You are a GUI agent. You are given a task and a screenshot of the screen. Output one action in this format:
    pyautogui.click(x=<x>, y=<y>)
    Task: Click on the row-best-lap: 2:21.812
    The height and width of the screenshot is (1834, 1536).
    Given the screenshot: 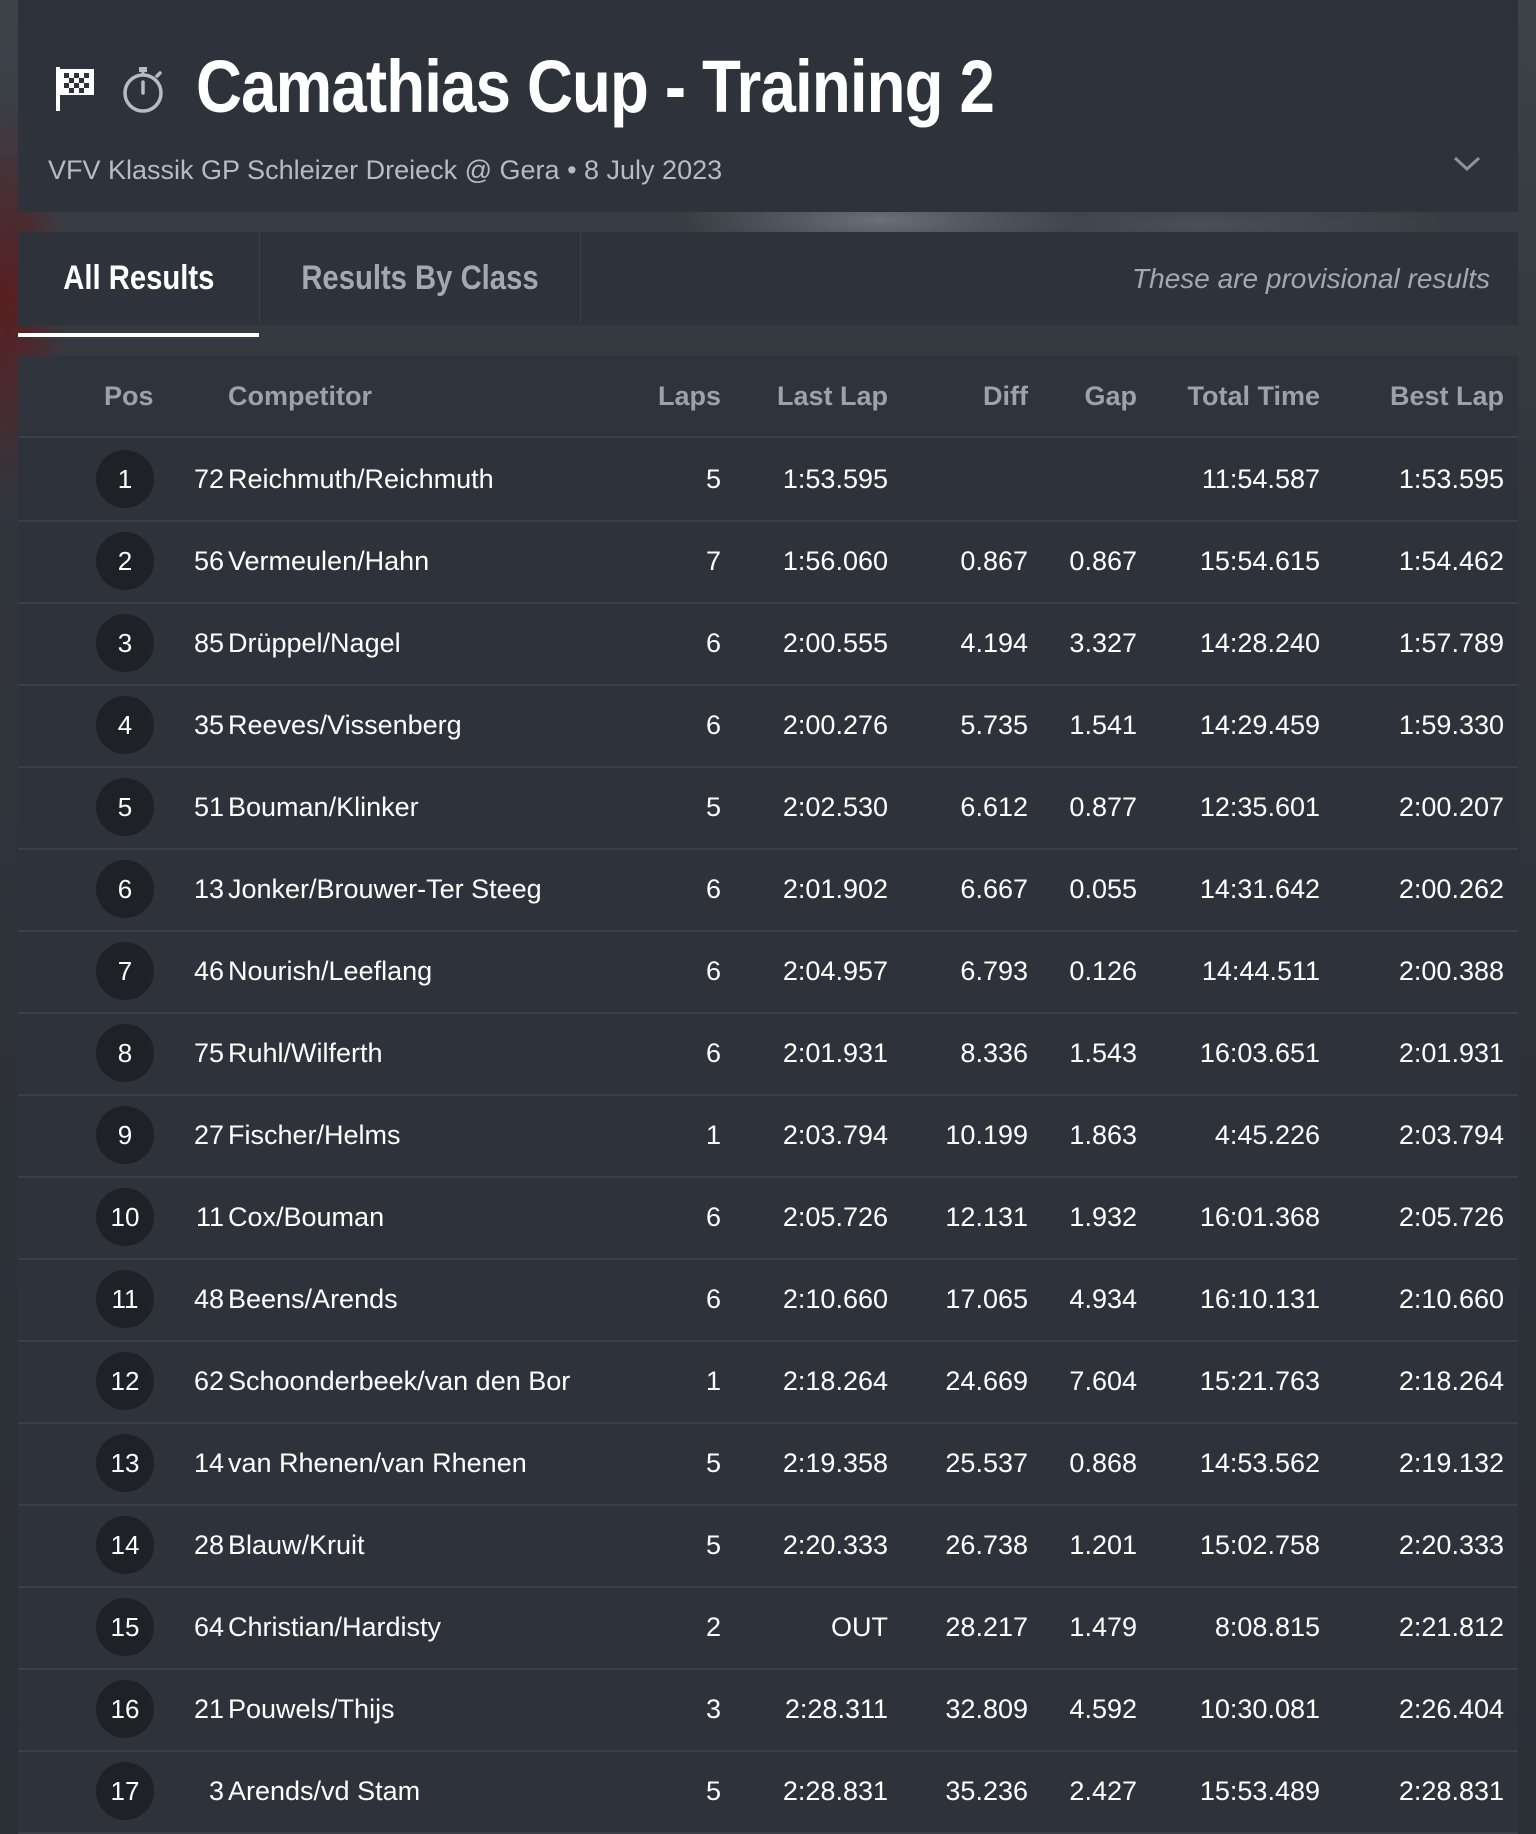 What is the action you would take?
    pyautogui.click(x=1451, y=1627)
    